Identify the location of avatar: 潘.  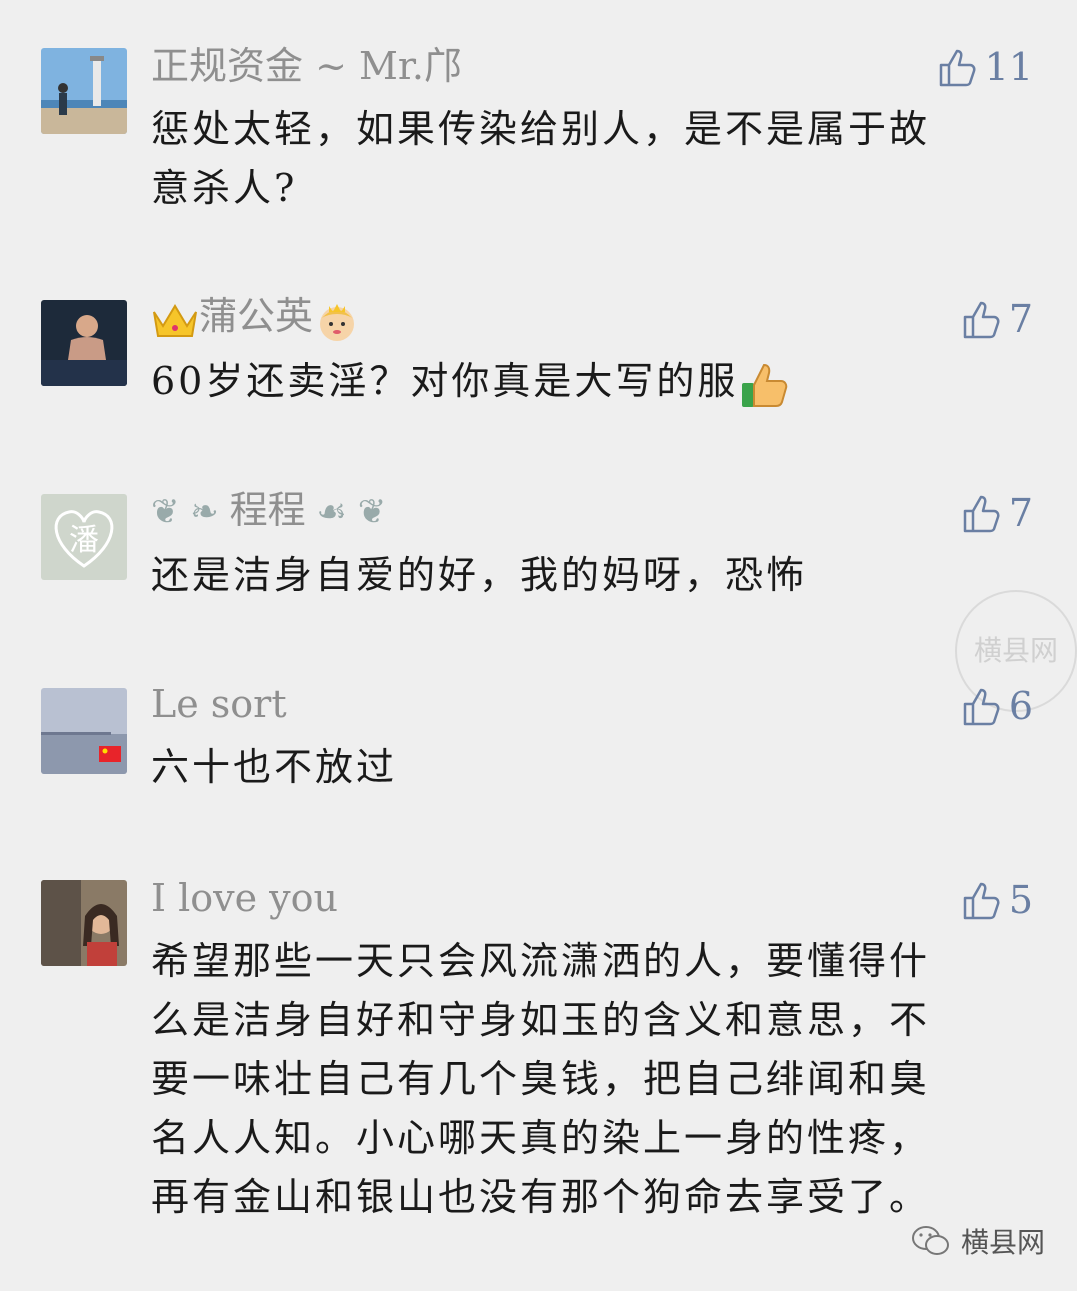
(84, 537).